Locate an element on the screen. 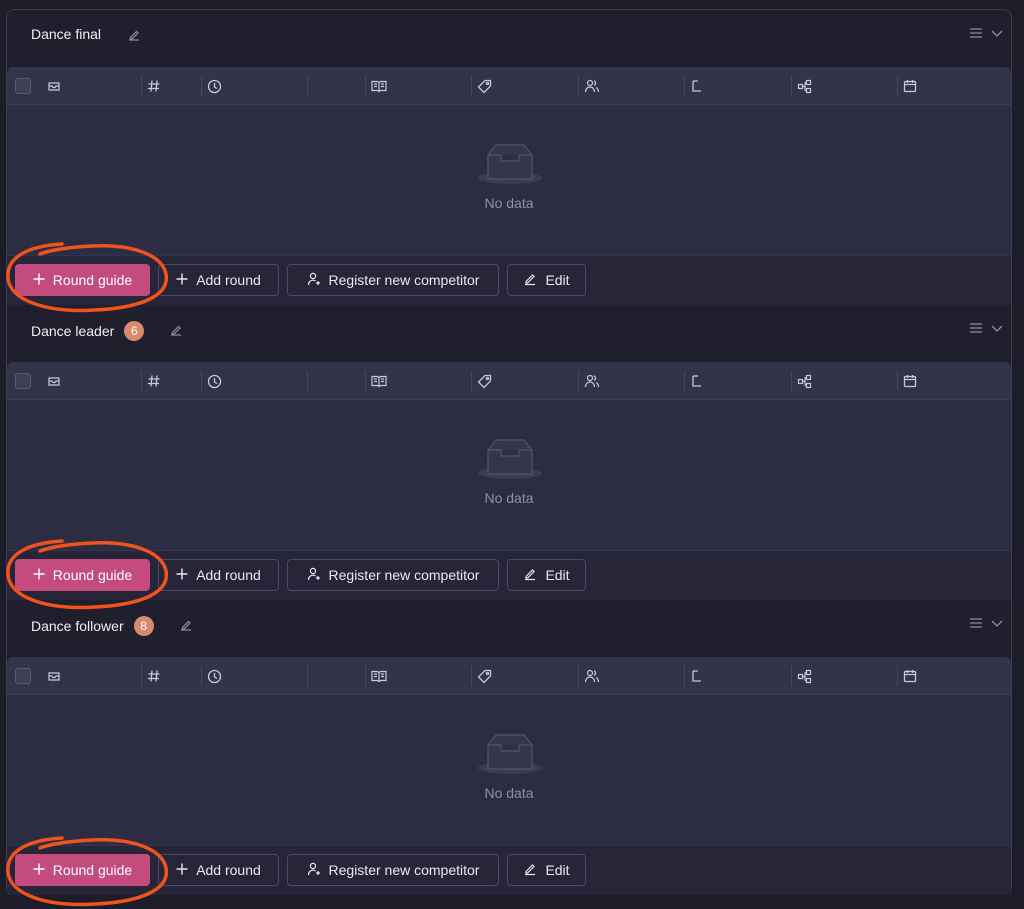 The image size is (1024, 909). empty-text: No data is located at coordinates (509, 793).